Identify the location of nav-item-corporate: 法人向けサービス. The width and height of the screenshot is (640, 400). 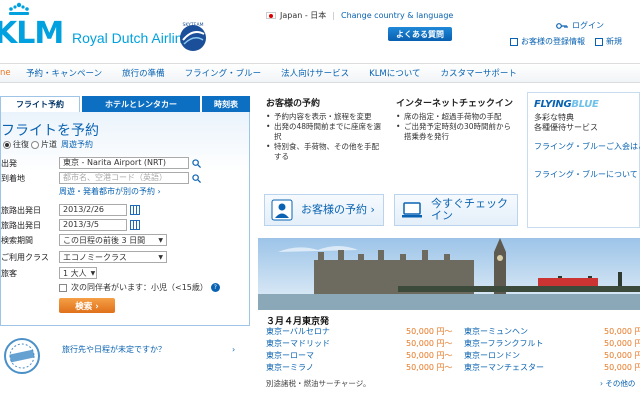
(315, 73).